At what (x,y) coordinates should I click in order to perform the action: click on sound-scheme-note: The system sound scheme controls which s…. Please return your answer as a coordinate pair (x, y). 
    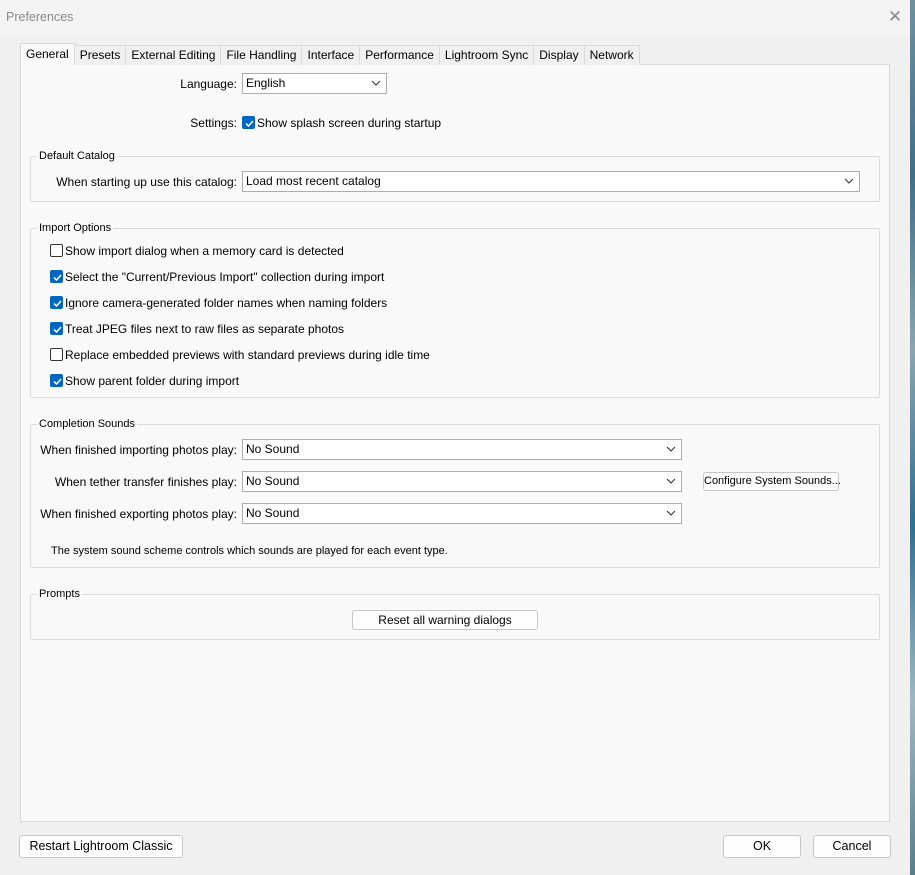
    Looking at the image, I should click on (249, 551).